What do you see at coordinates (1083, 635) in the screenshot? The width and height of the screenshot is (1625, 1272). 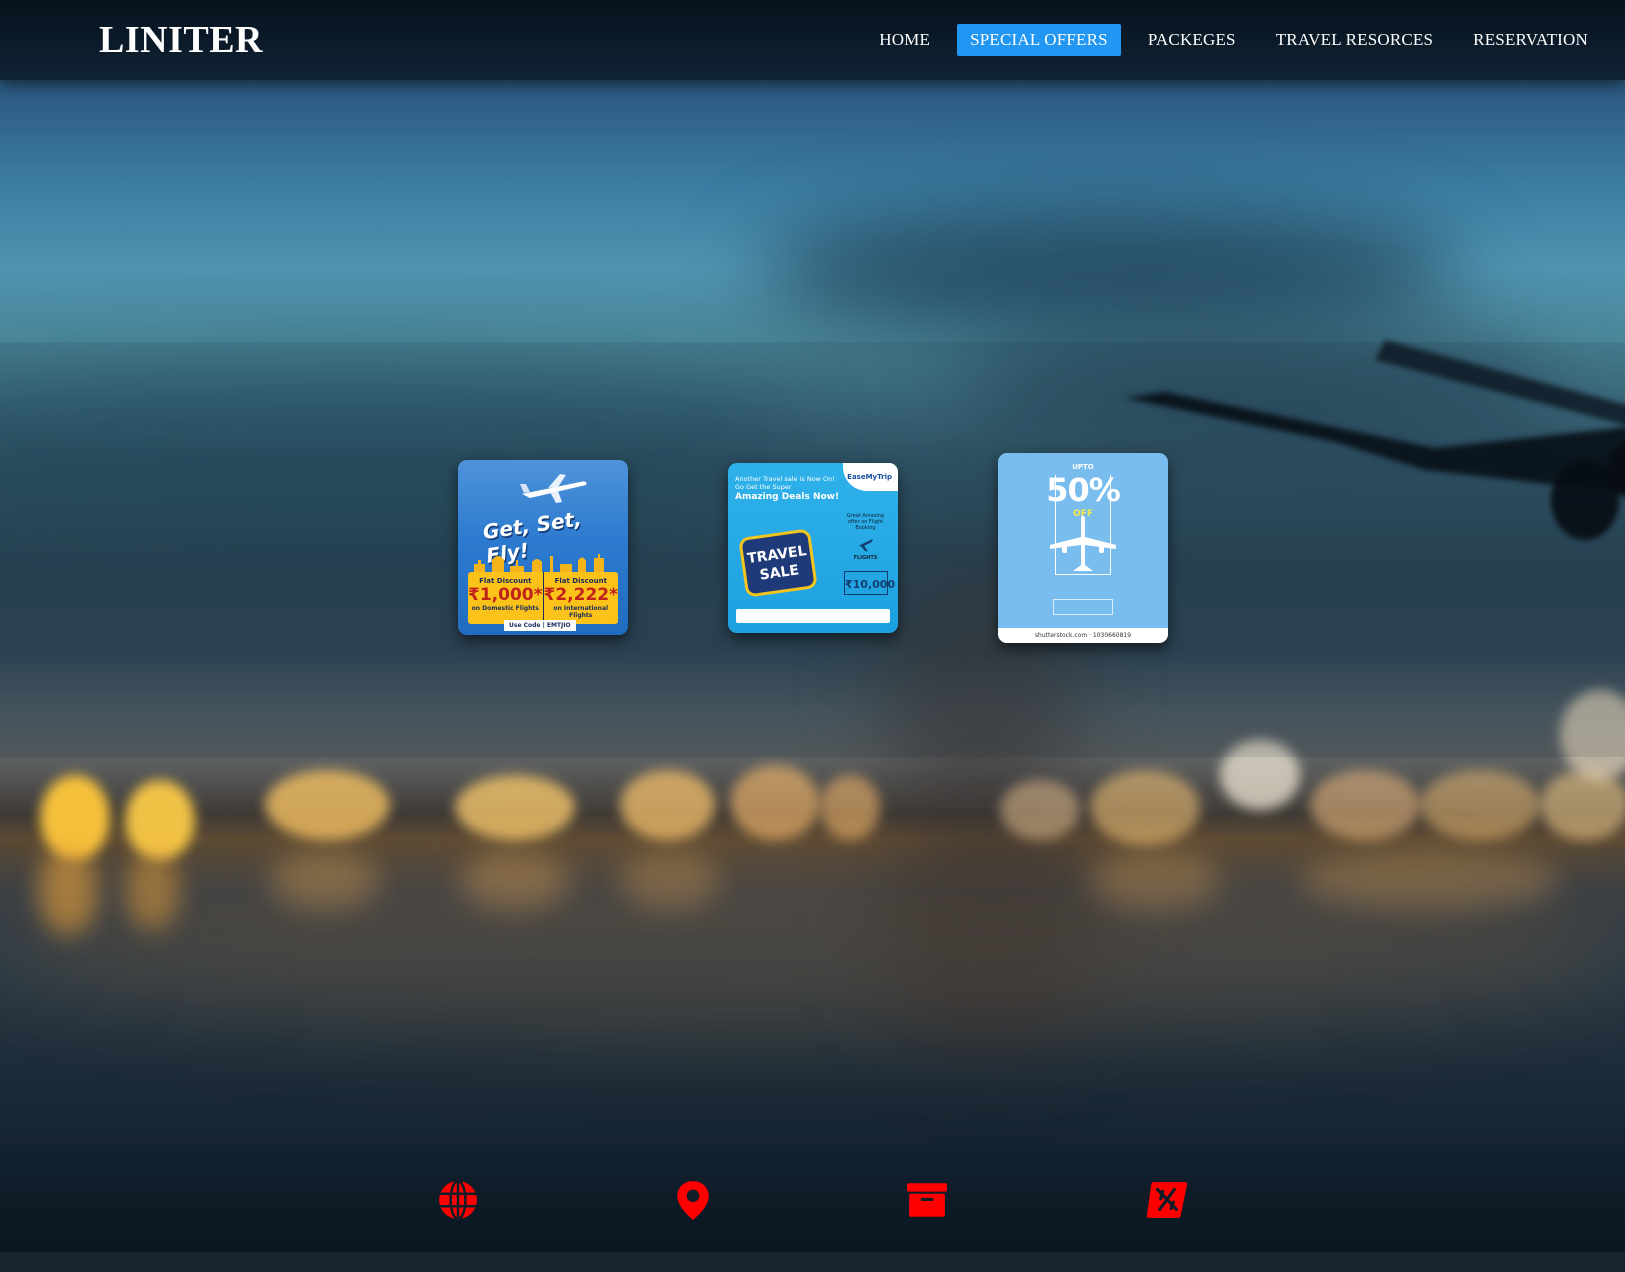 I see `stock-caption: shutterstock.com · 1030660819` at bounding box center [1083, 635].